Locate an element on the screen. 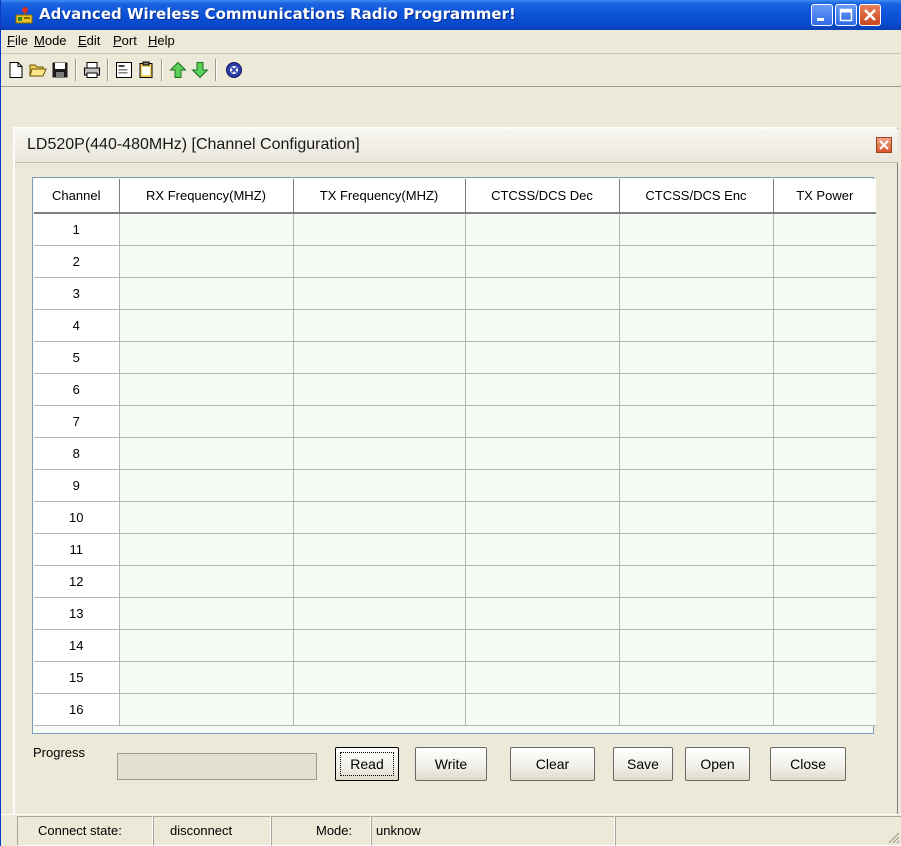  table-row: 7 is located at coordinates (455, 421).